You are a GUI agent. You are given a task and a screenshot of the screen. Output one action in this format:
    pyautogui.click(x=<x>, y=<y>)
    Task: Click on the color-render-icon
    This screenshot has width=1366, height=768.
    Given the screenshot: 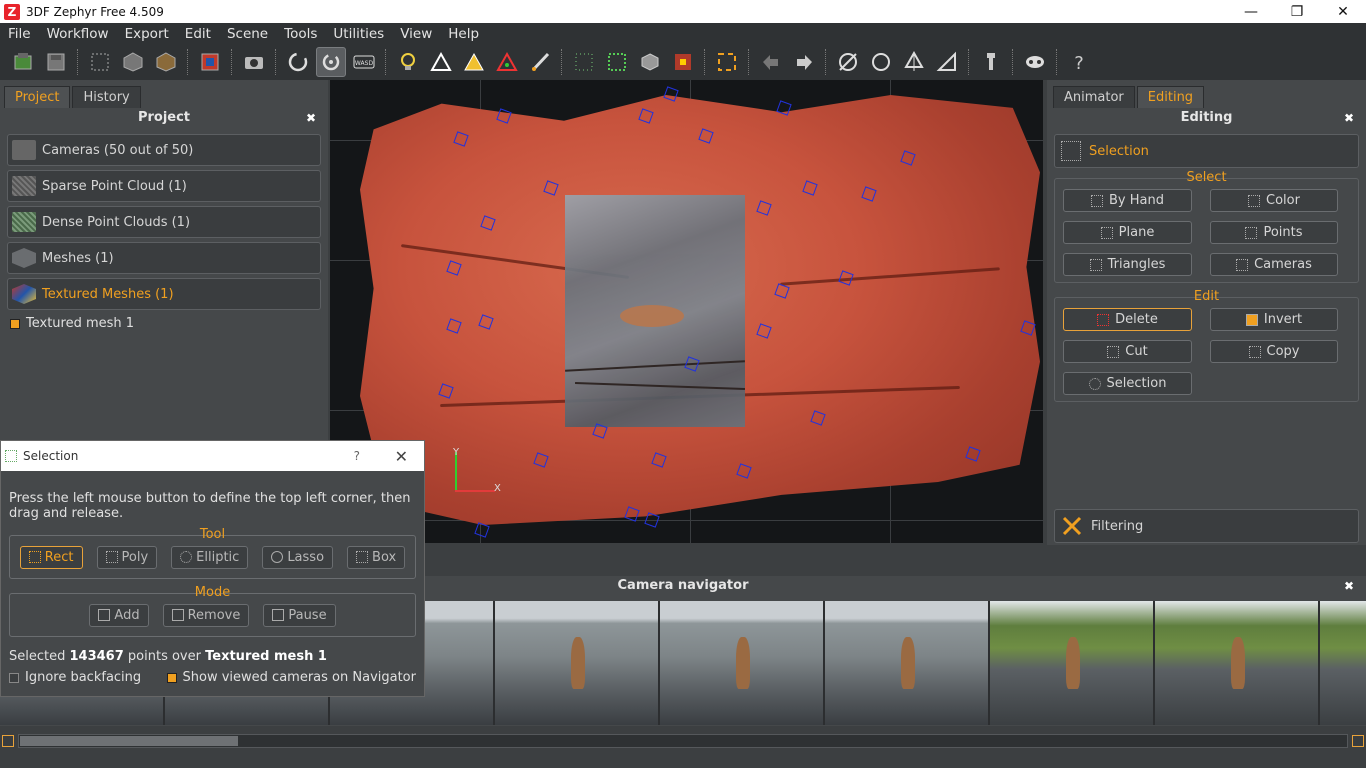 What is the action you would take?
    pyautogui.click(x=507, y=62)
    